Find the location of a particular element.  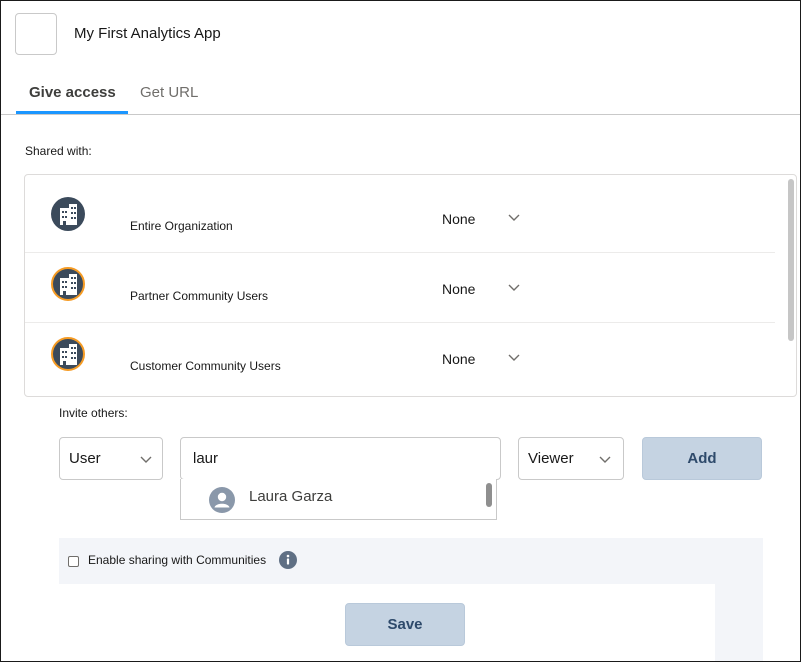

invitee-type-select: User is located at coordinates (111, 458).